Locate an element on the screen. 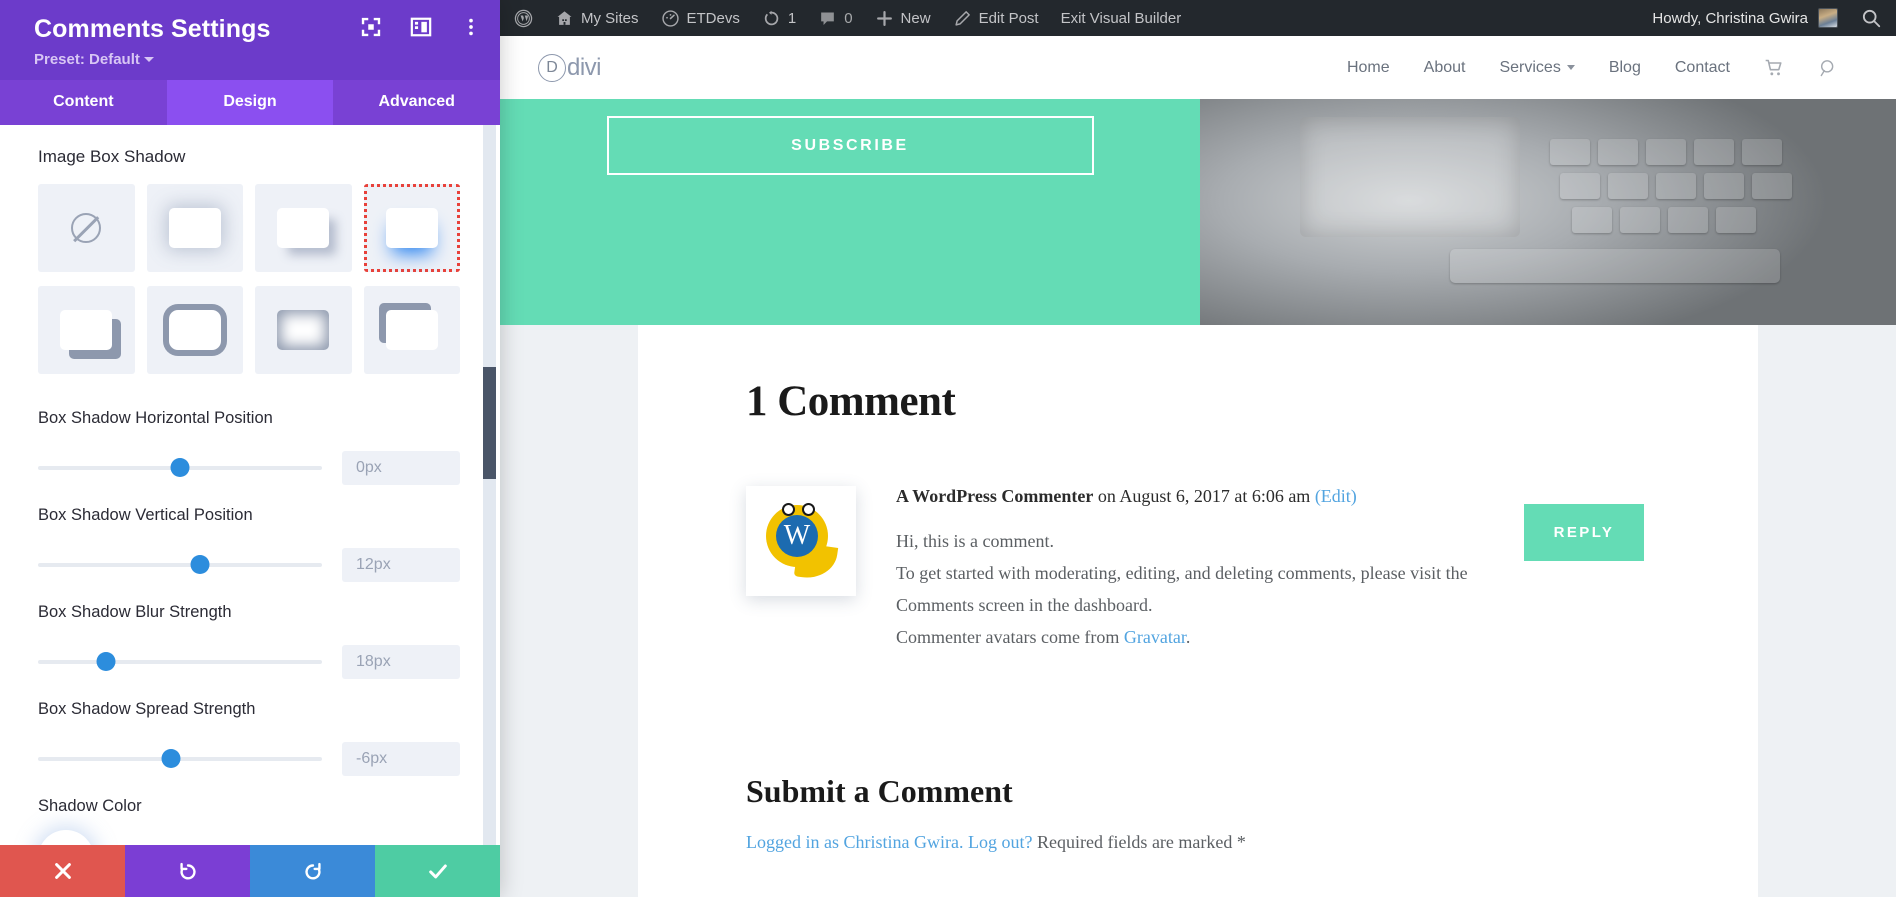 This screenshot has width=1896, height=897. discard-button is located at coordinates (62, 871).